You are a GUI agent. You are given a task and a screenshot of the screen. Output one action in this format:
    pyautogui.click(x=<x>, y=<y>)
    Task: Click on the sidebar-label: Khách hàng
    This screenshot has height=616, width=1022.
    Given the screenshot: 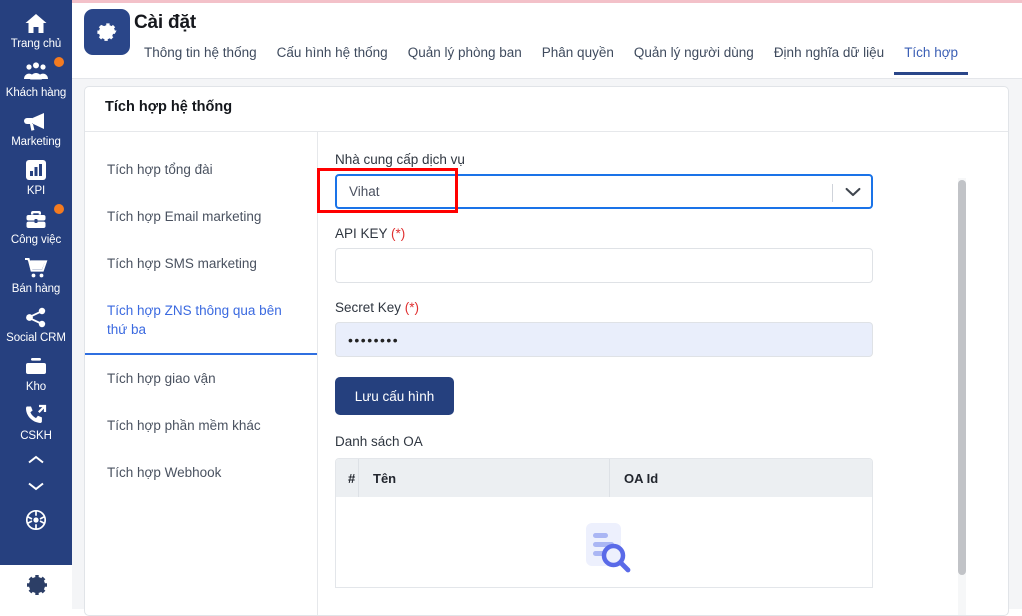 What is the action you would take?
    pyautogui.click(x=36, y=93)
    